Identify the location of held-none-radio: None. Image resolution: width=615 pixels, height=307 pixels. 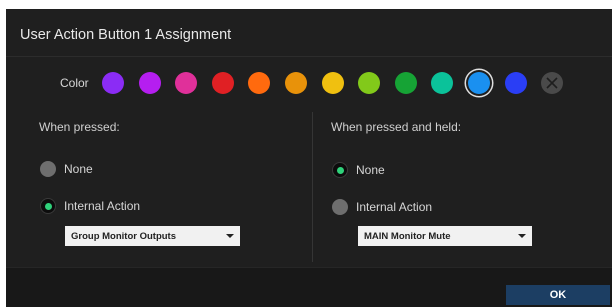
(358, 170).